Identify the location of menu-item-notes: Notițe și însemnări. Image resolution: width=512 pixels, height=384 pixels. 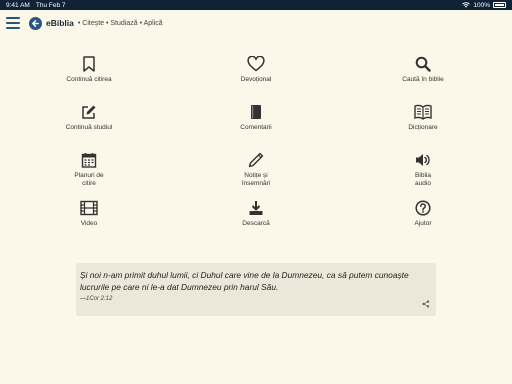
(256, 169).